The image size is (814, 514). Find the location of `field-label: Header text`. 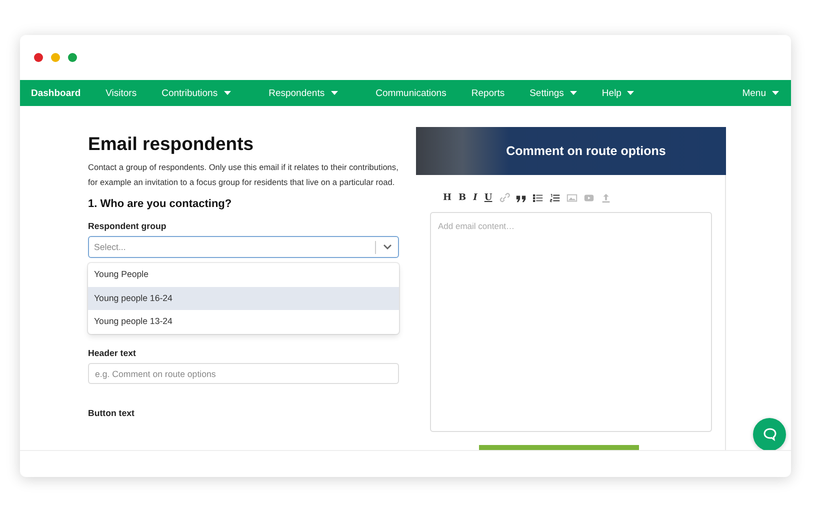

field-label: Header text is located at coordinates (112, 353).